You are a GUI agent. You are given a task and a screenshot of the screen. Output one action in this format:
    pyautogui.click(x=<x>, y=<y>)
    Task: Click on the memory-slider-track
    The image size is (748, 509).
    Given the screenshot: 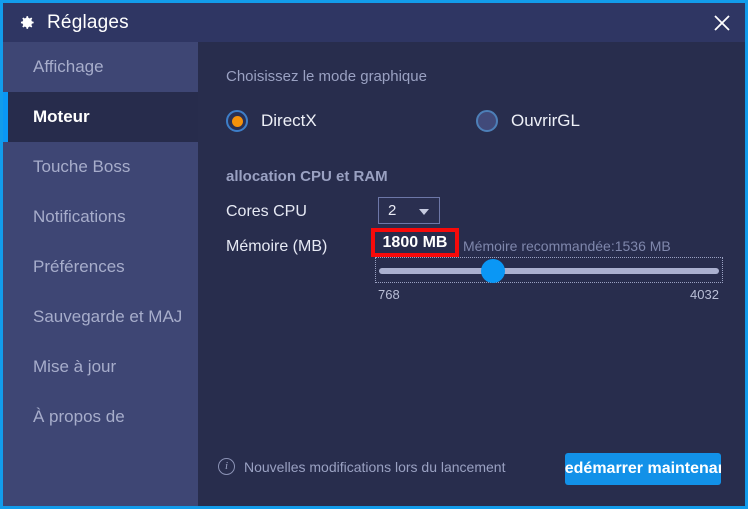 What is the action you would take?
    pyautogui.click(x=549, y=271)
    